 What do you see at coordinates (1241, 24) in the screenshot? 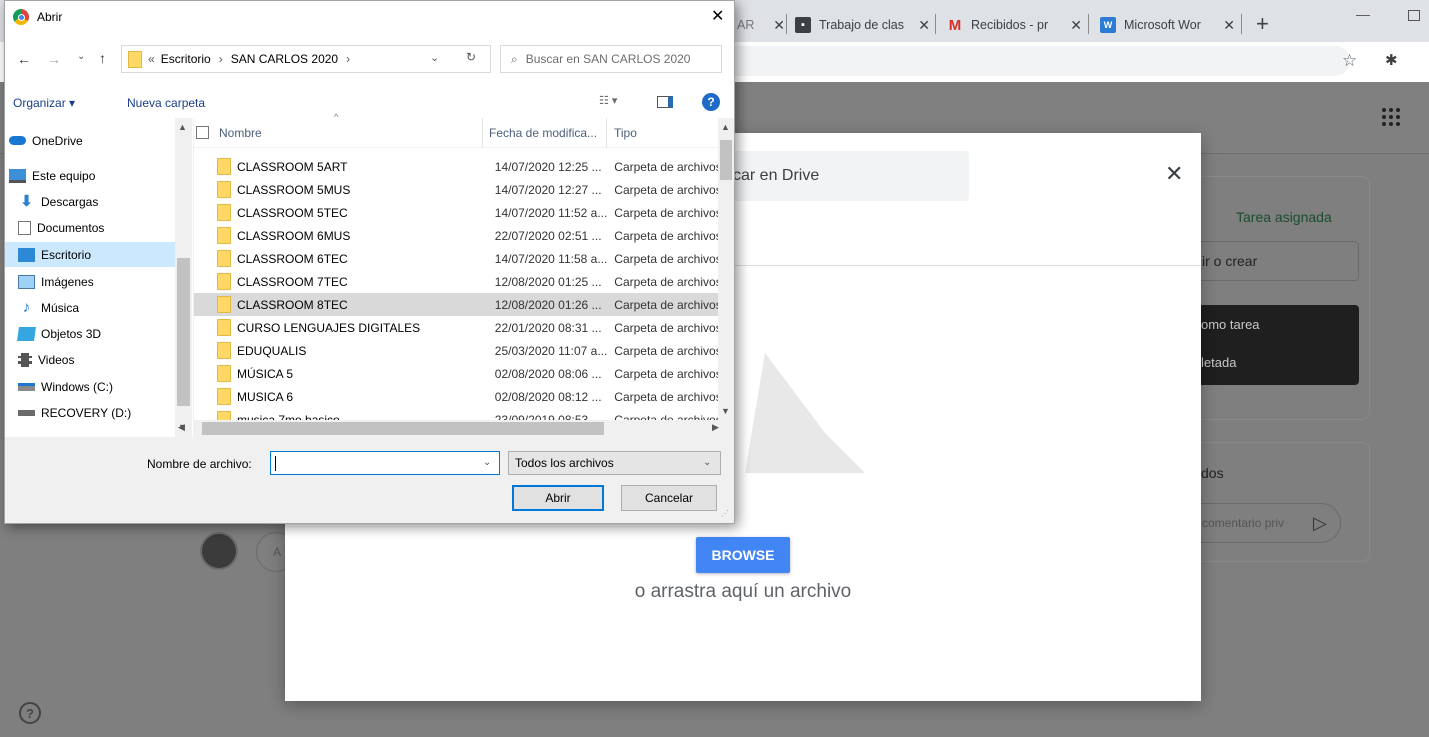
I see `tab-divider` at bounding box center [1241, 24].